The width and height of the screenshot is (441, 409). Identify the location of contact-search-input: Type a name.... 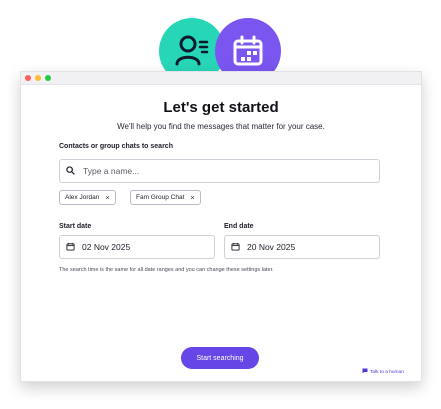
(219, 171).